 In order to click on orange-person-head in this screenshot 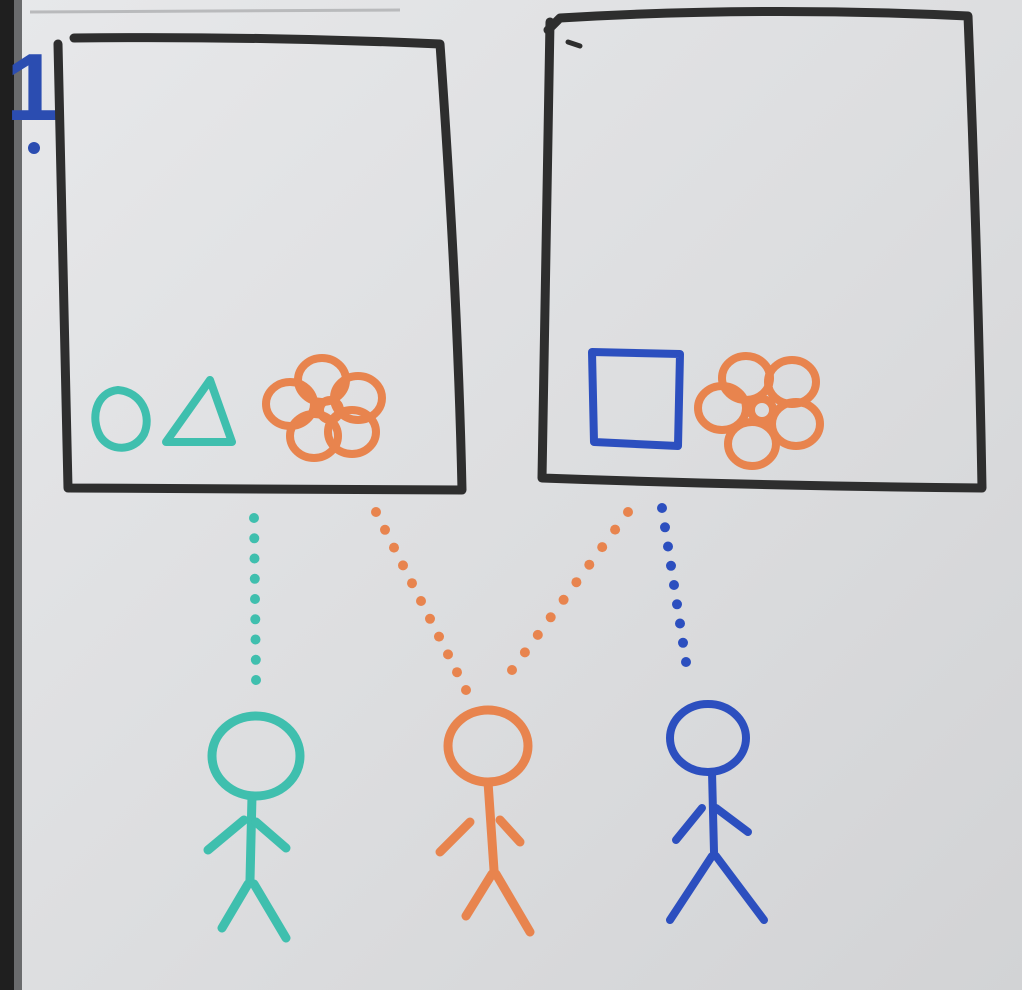, I will do `click(488, 746)`.